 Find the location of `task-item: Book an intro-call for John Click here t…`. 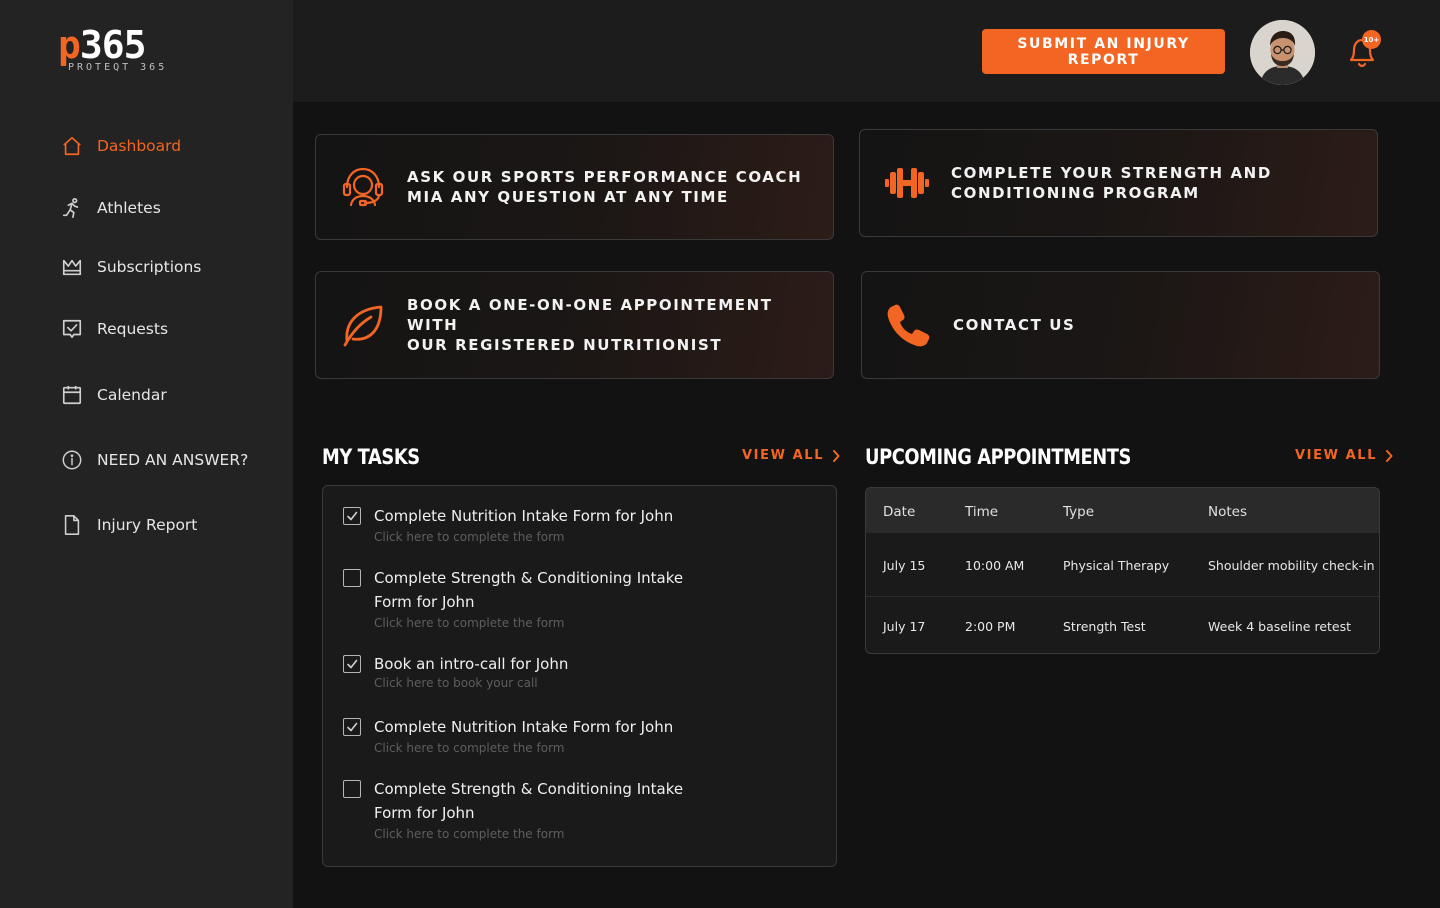

task-item: Book an intro-call for John Click here t… is located at coordinates (578, 674).